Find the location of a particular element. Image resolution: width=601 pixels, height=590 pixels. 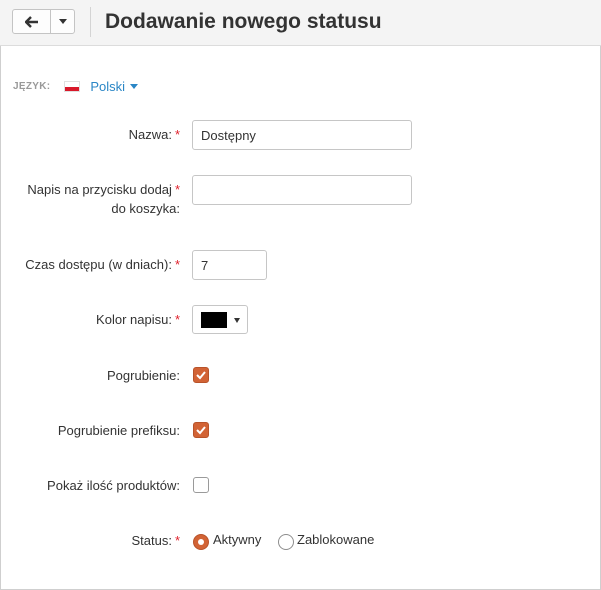

button-text-label-line2: do koszyka: is located at coordinates (145, 208).